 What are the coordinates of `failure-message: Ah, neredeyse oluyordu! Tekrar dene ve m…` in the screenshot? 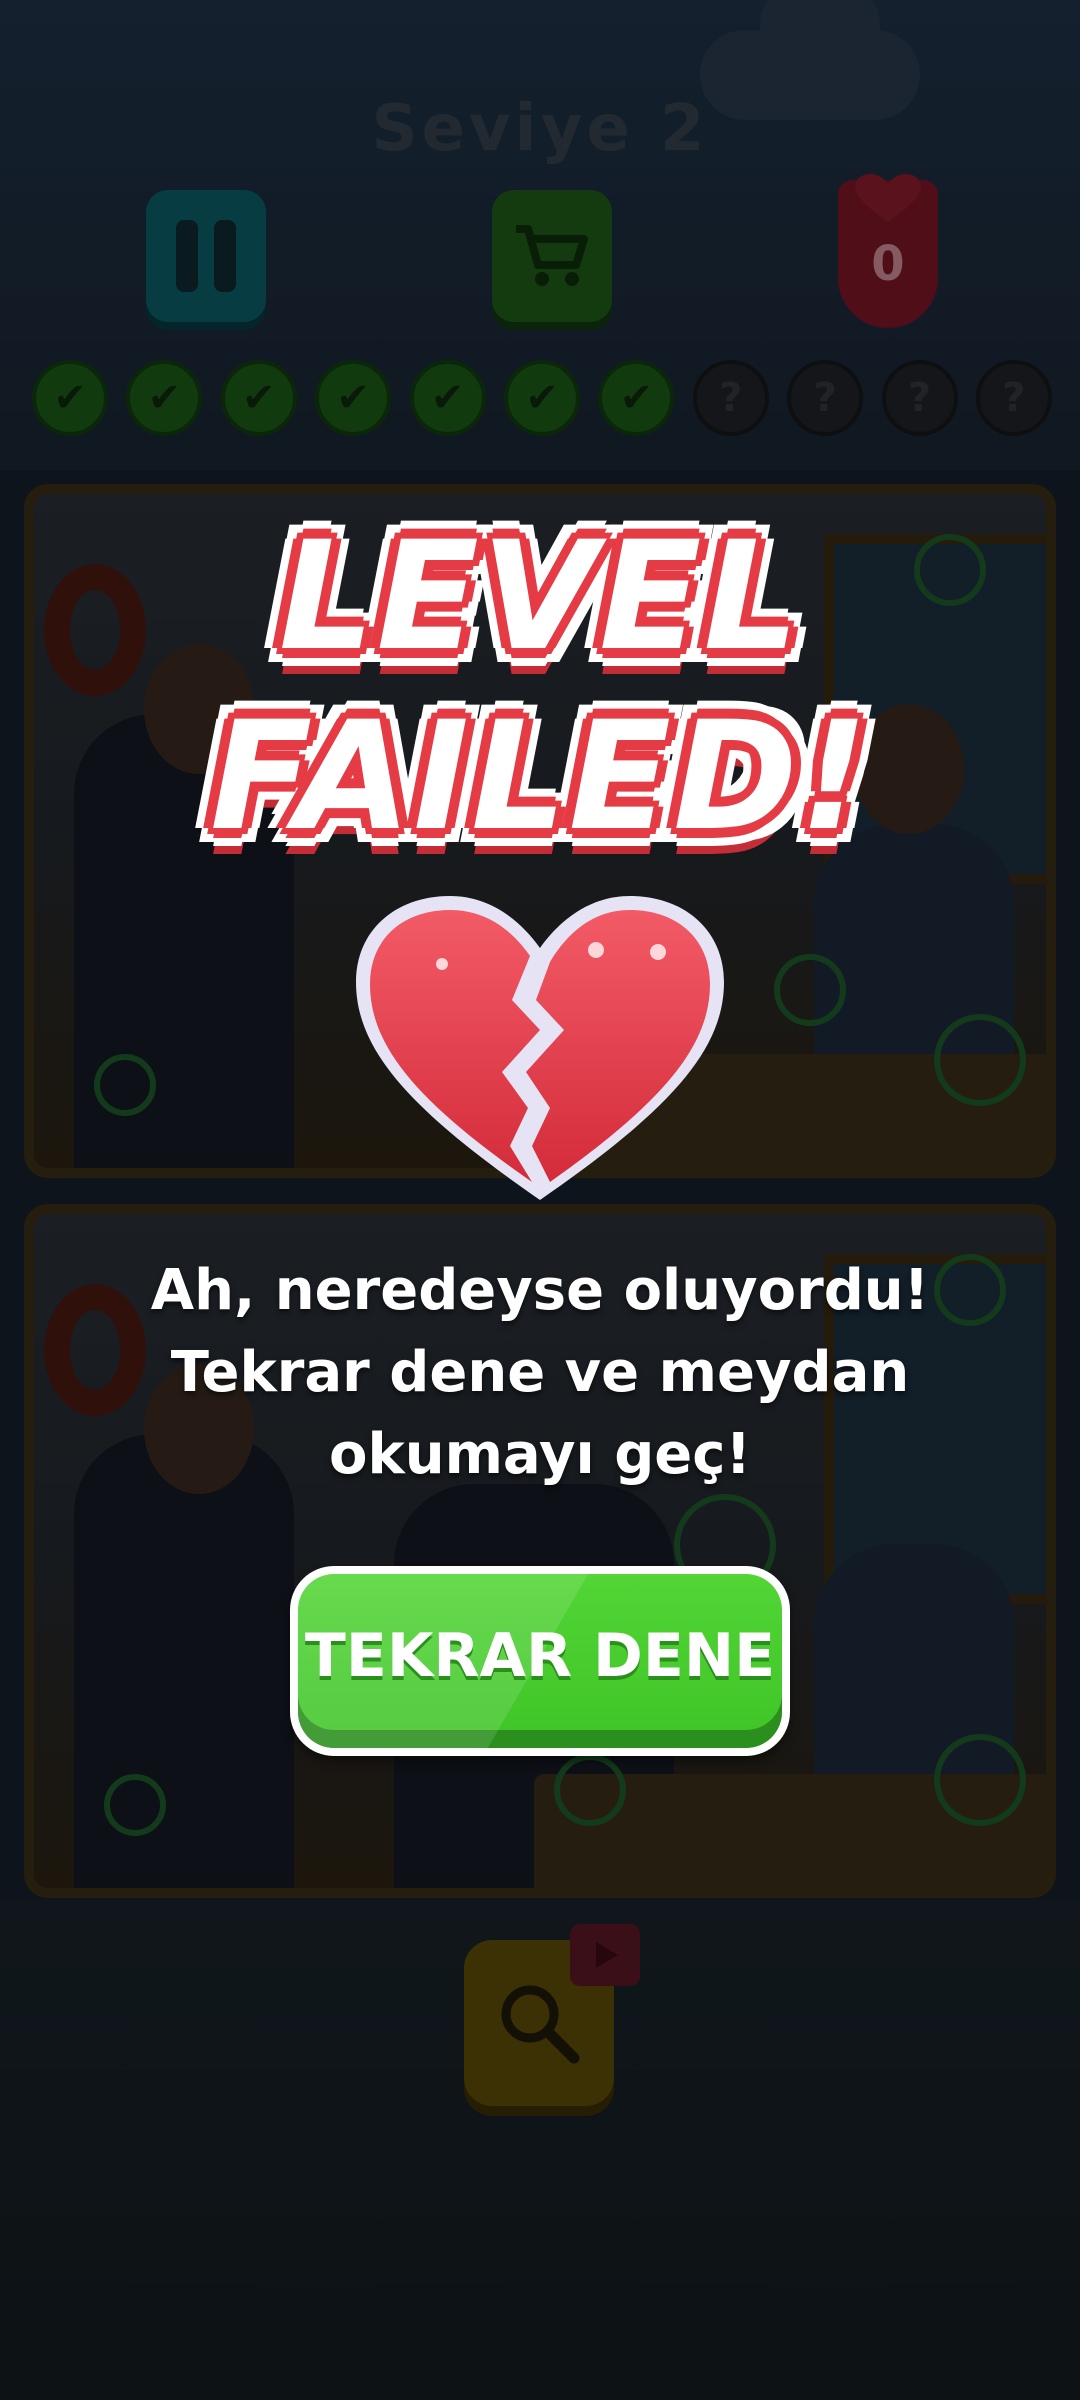 It's located at (540, 1372).